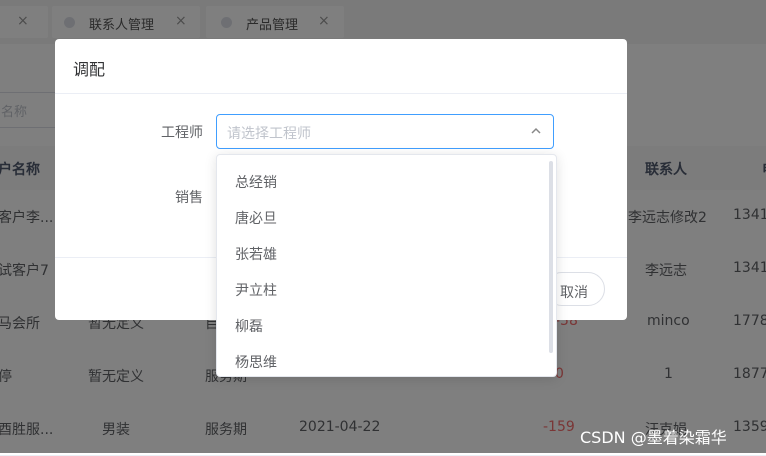  What do you see at coordinates (385, 131) in the screenshot?
I see `engineer-select: 请选择工程师` at bounding box center [385, 131].